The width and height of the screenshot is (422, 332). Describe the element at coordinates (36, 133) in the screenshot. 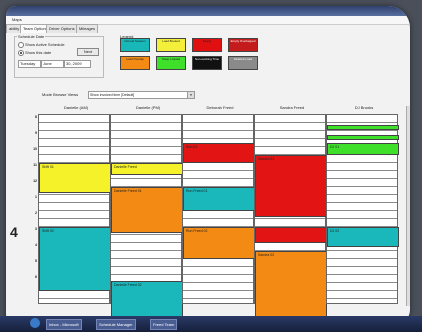

I see `time-label: 9` at that location.